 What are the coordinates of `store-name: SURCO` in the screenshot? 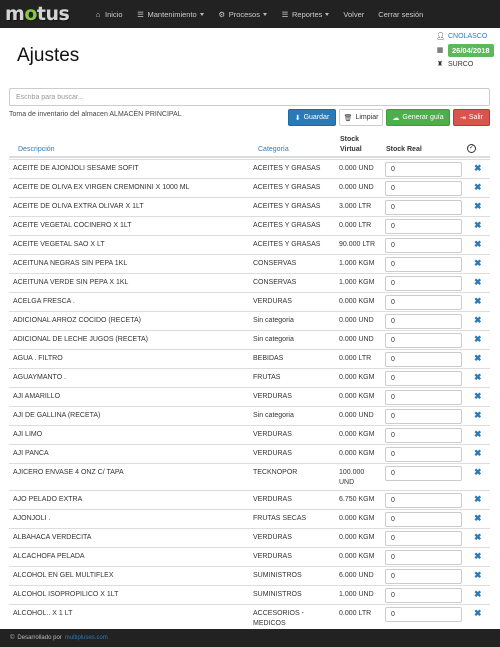 It's located at (461, 64).